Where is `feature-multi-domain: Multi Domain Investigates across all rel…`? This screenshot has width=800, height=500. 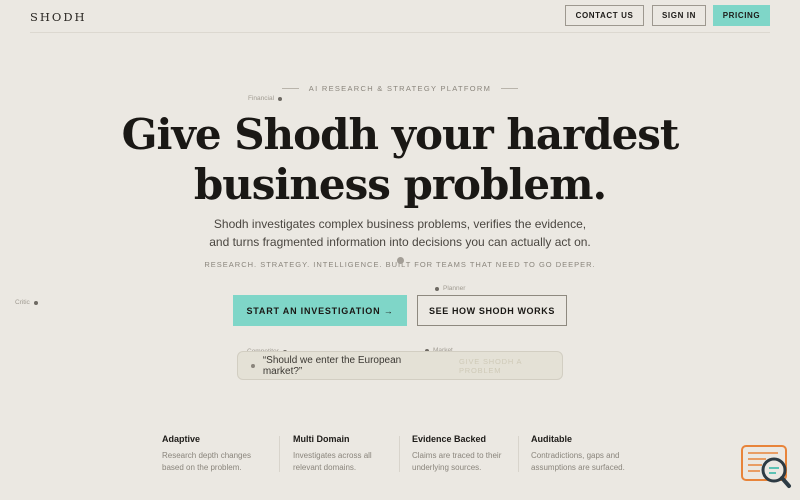
feature-multi-domain: Multi Domain Investigates across all rel… is located at coordinates (332, 454).